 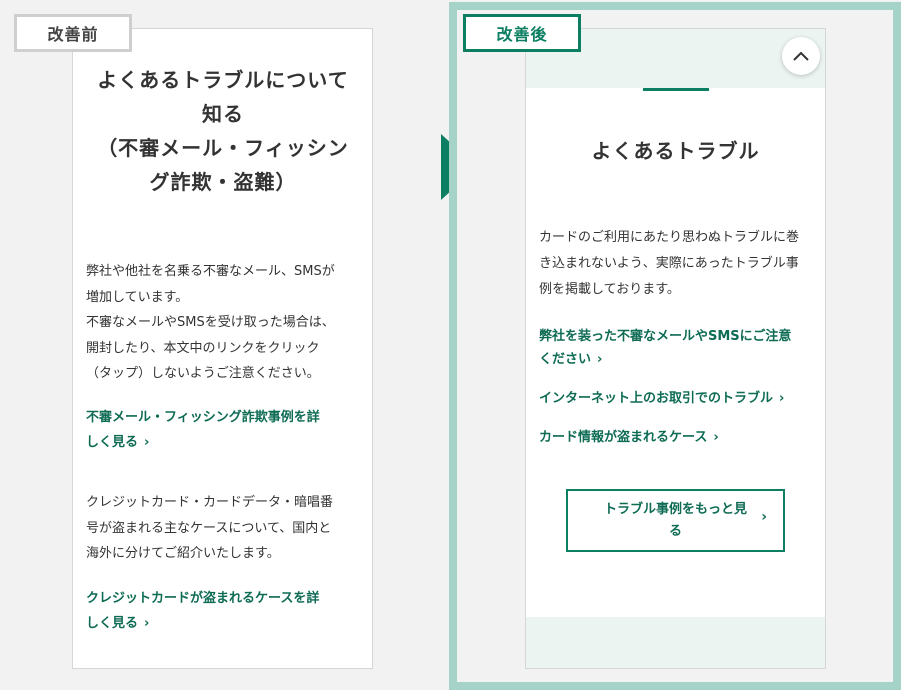 What do you see at coordinates (210, 271) in the screenshot?
I see `paragraph-line: 弊社や他社を名乗る不審なメール、SMSが` at bounding box center [210, 271].